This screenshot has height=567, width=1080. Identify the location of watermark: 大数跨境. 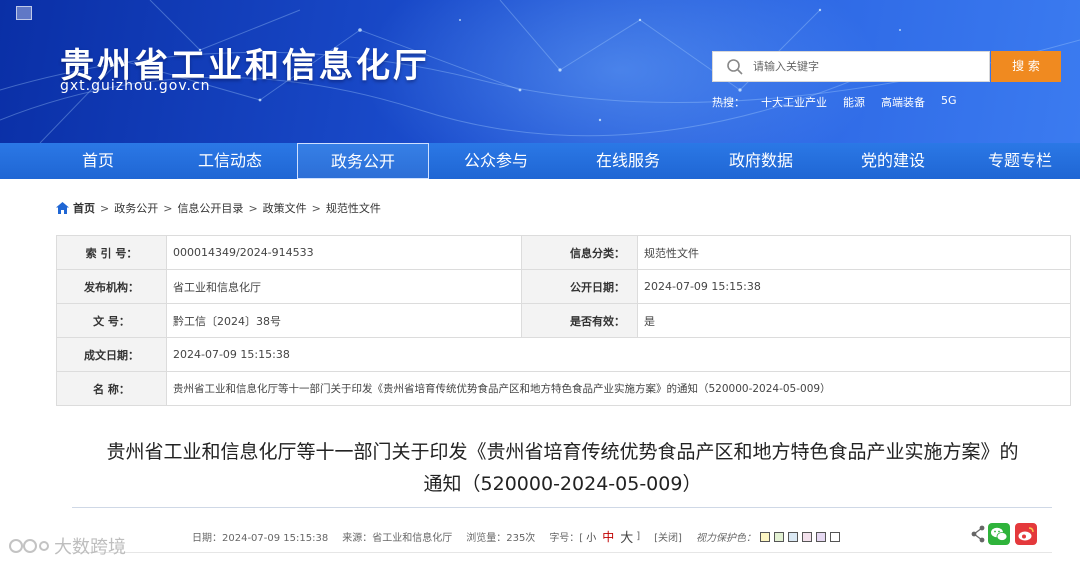
(67, 546).